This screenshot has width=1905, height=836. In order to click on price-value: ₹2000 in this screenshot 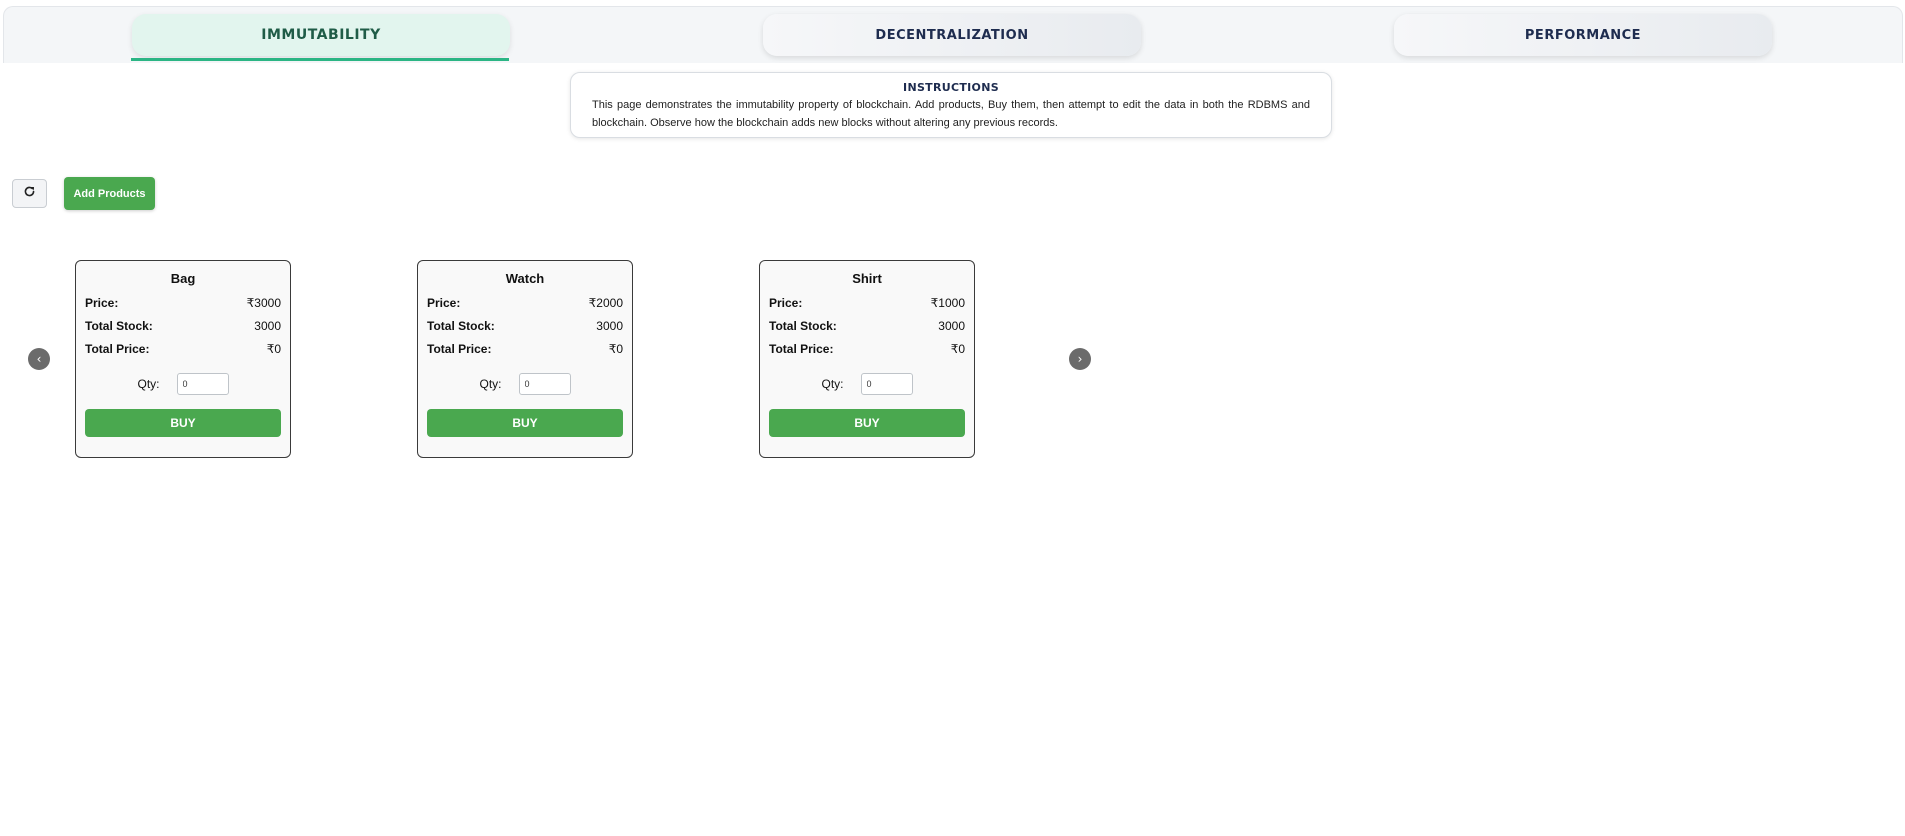, I will do `click(605, 303)`.